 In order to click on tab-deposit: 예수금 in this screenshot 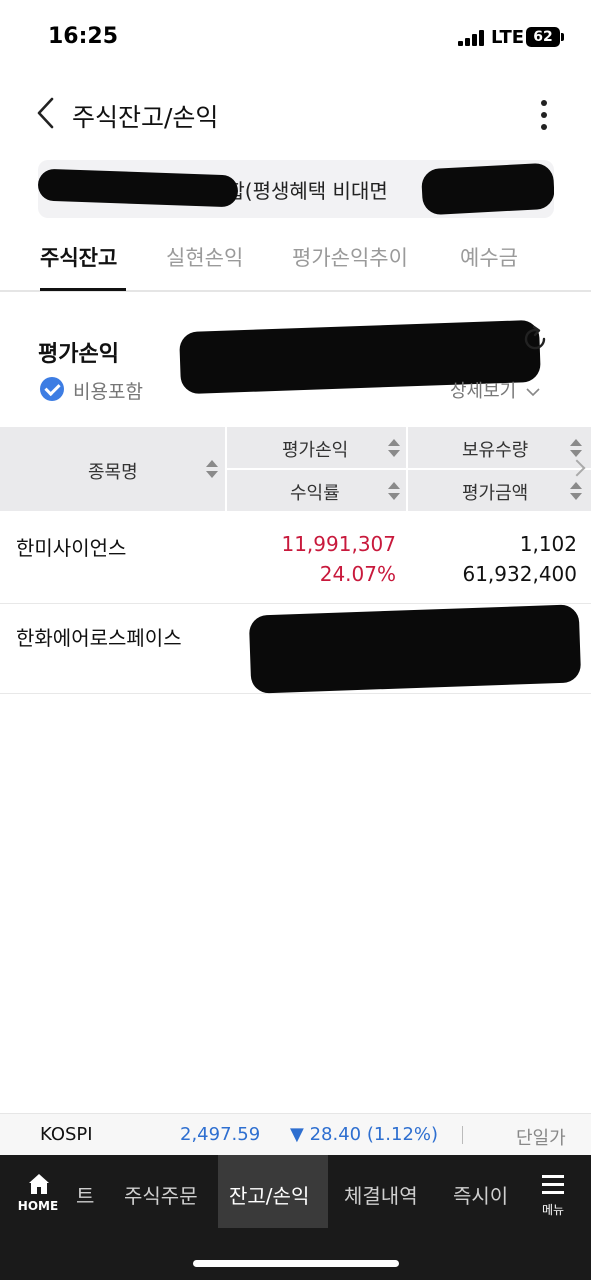, I will do `click(489, 257)`.